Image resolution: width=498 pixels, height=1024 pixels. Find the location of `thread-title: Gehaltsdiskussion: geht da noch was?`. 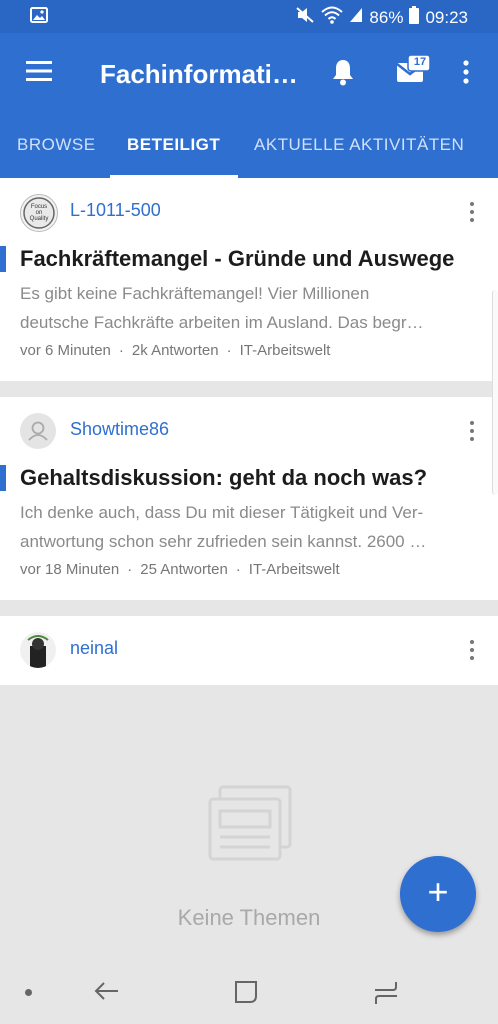

thread-title: Gehaltsdiskussion: geht da noch was? is located at coordinates (223, 478).